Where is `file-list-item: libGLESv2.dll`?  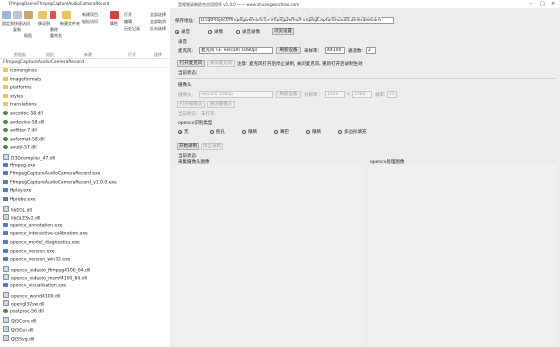 file-list-item: libGLESv2.dll is located at coordinates (21, 218).